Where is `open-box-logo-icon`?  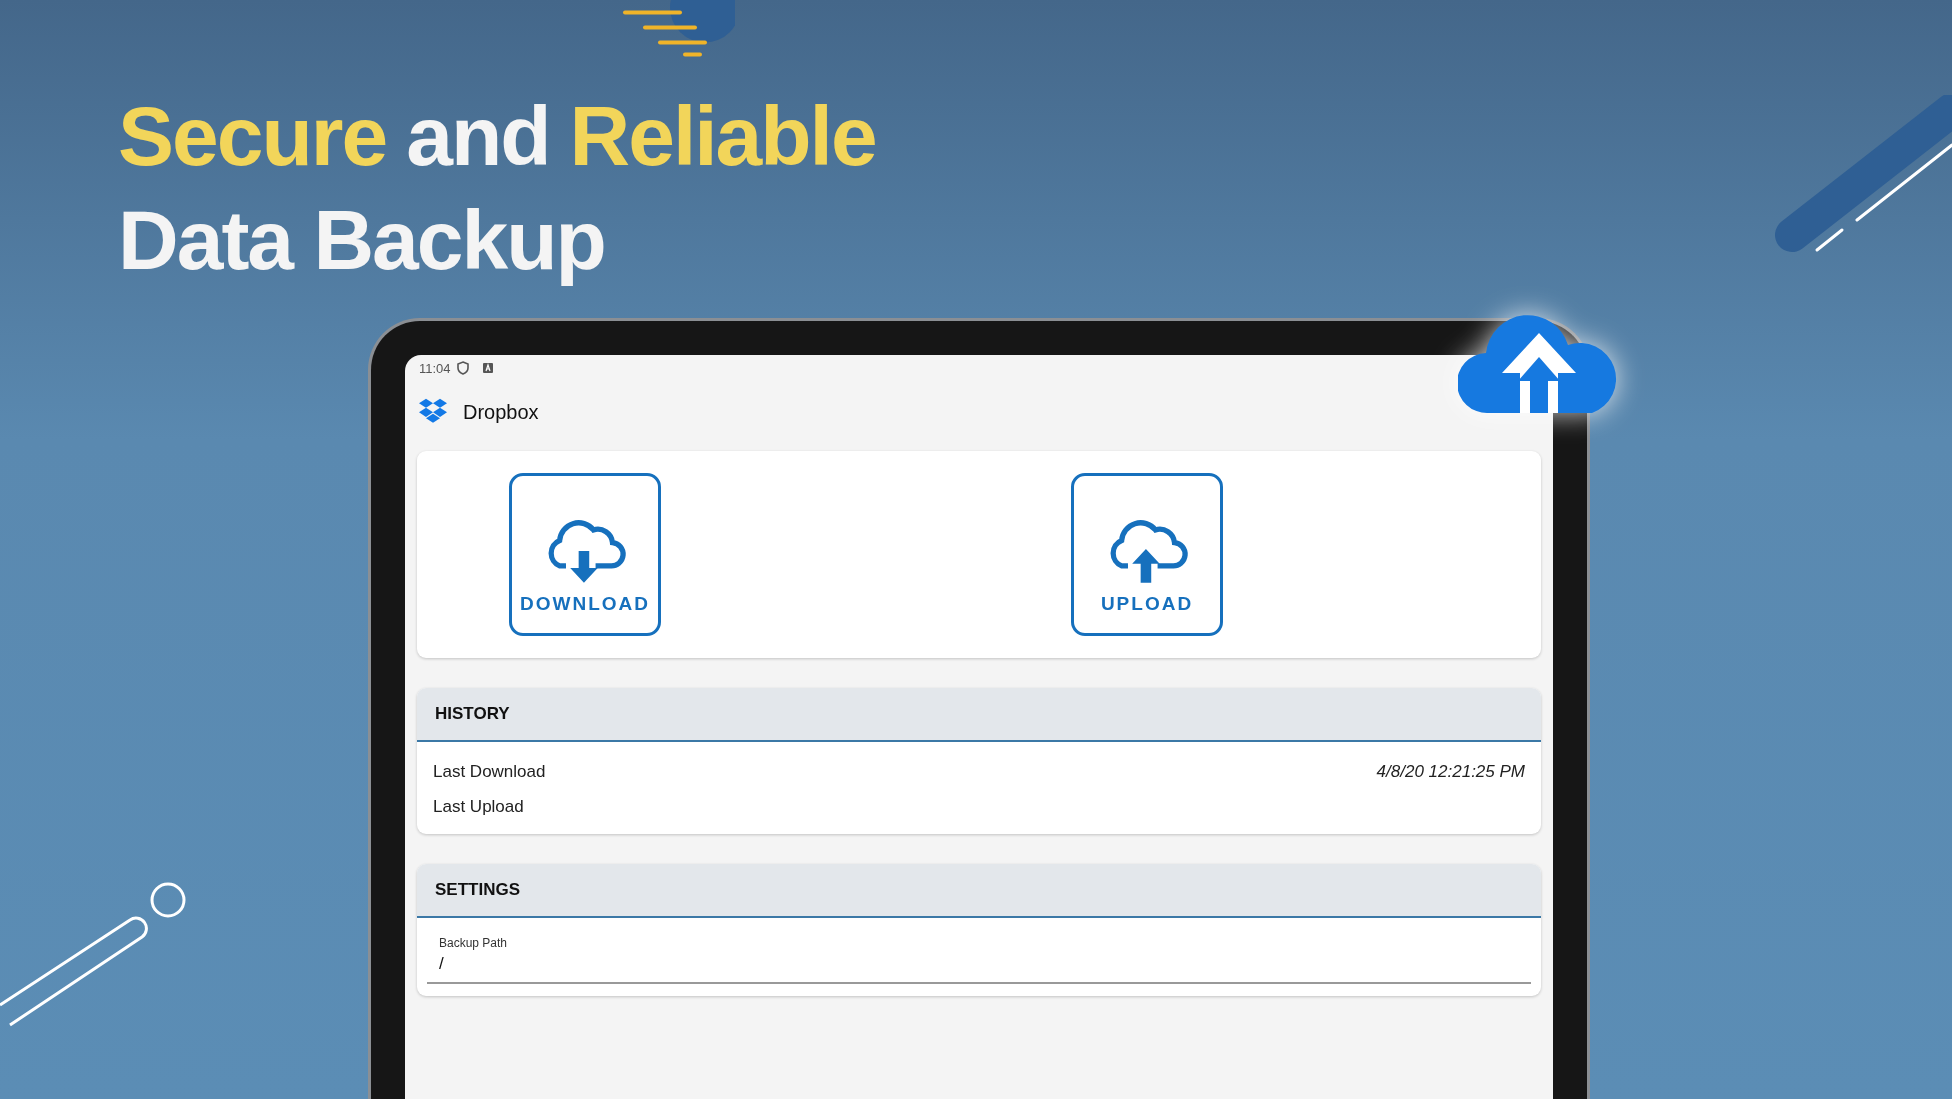 open-box-logo-icon is located at coordinates (433, 412).